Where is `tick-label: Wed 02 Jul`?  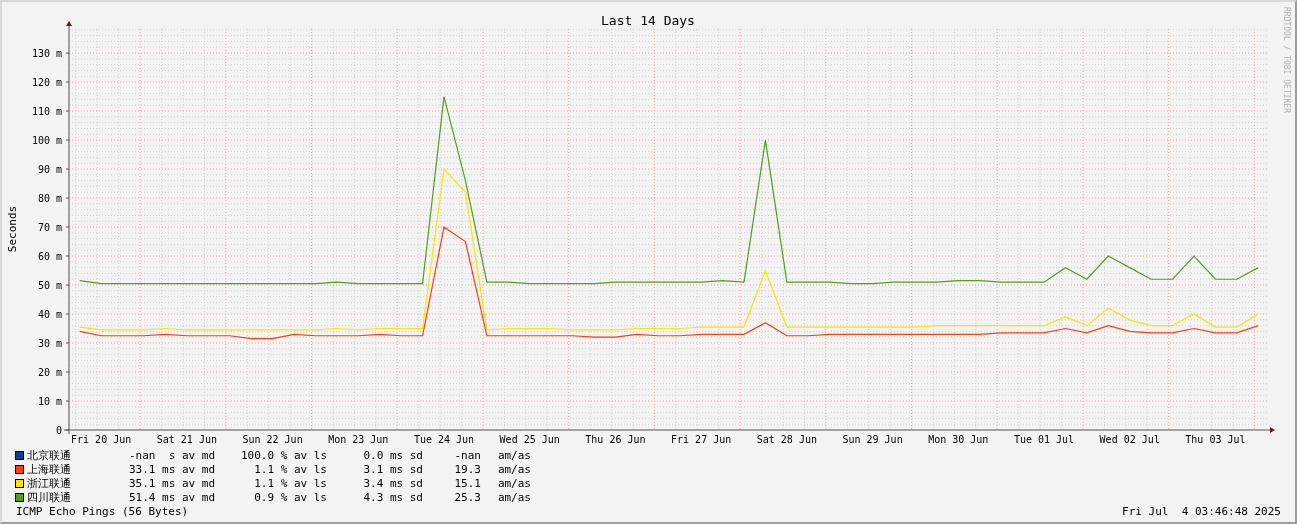 tick-label: Wed 02 Jul is located at coordinates (1129, 439).